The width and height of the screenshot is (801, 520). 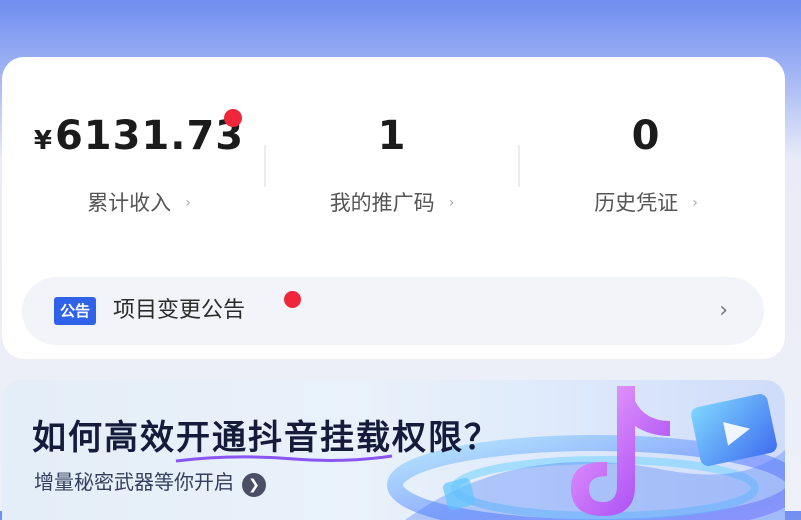 What do you see at coordinates (392, 177) in the screenshot?
I see `stat-my-promo-code: 1 我的推广码 ›` at bounding box center [392, 177].